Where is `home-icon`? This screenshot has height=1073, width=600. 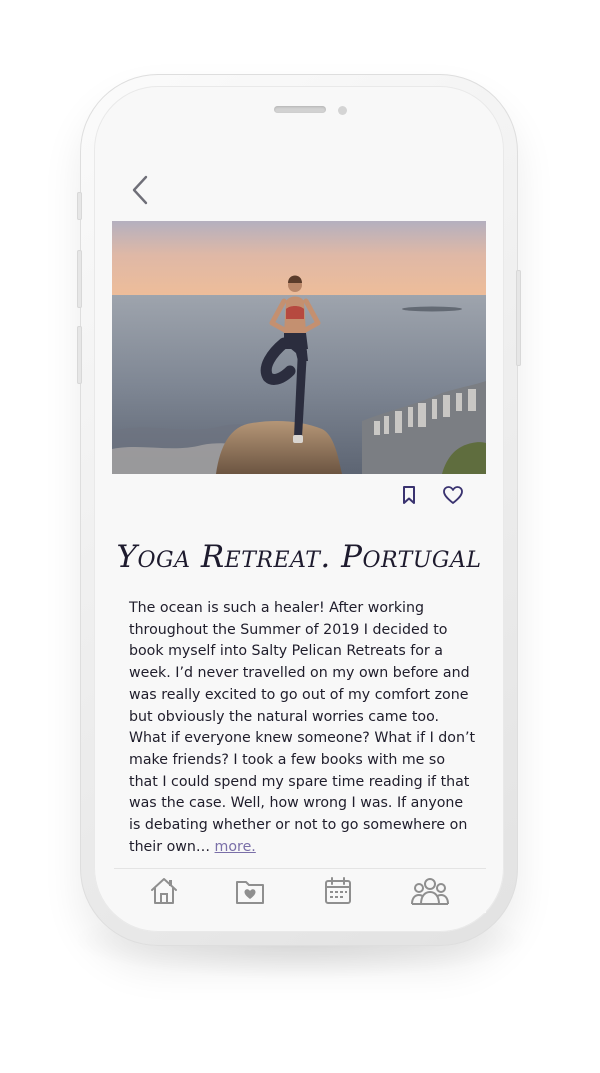 home-icon is located at coordinates (164, 891).